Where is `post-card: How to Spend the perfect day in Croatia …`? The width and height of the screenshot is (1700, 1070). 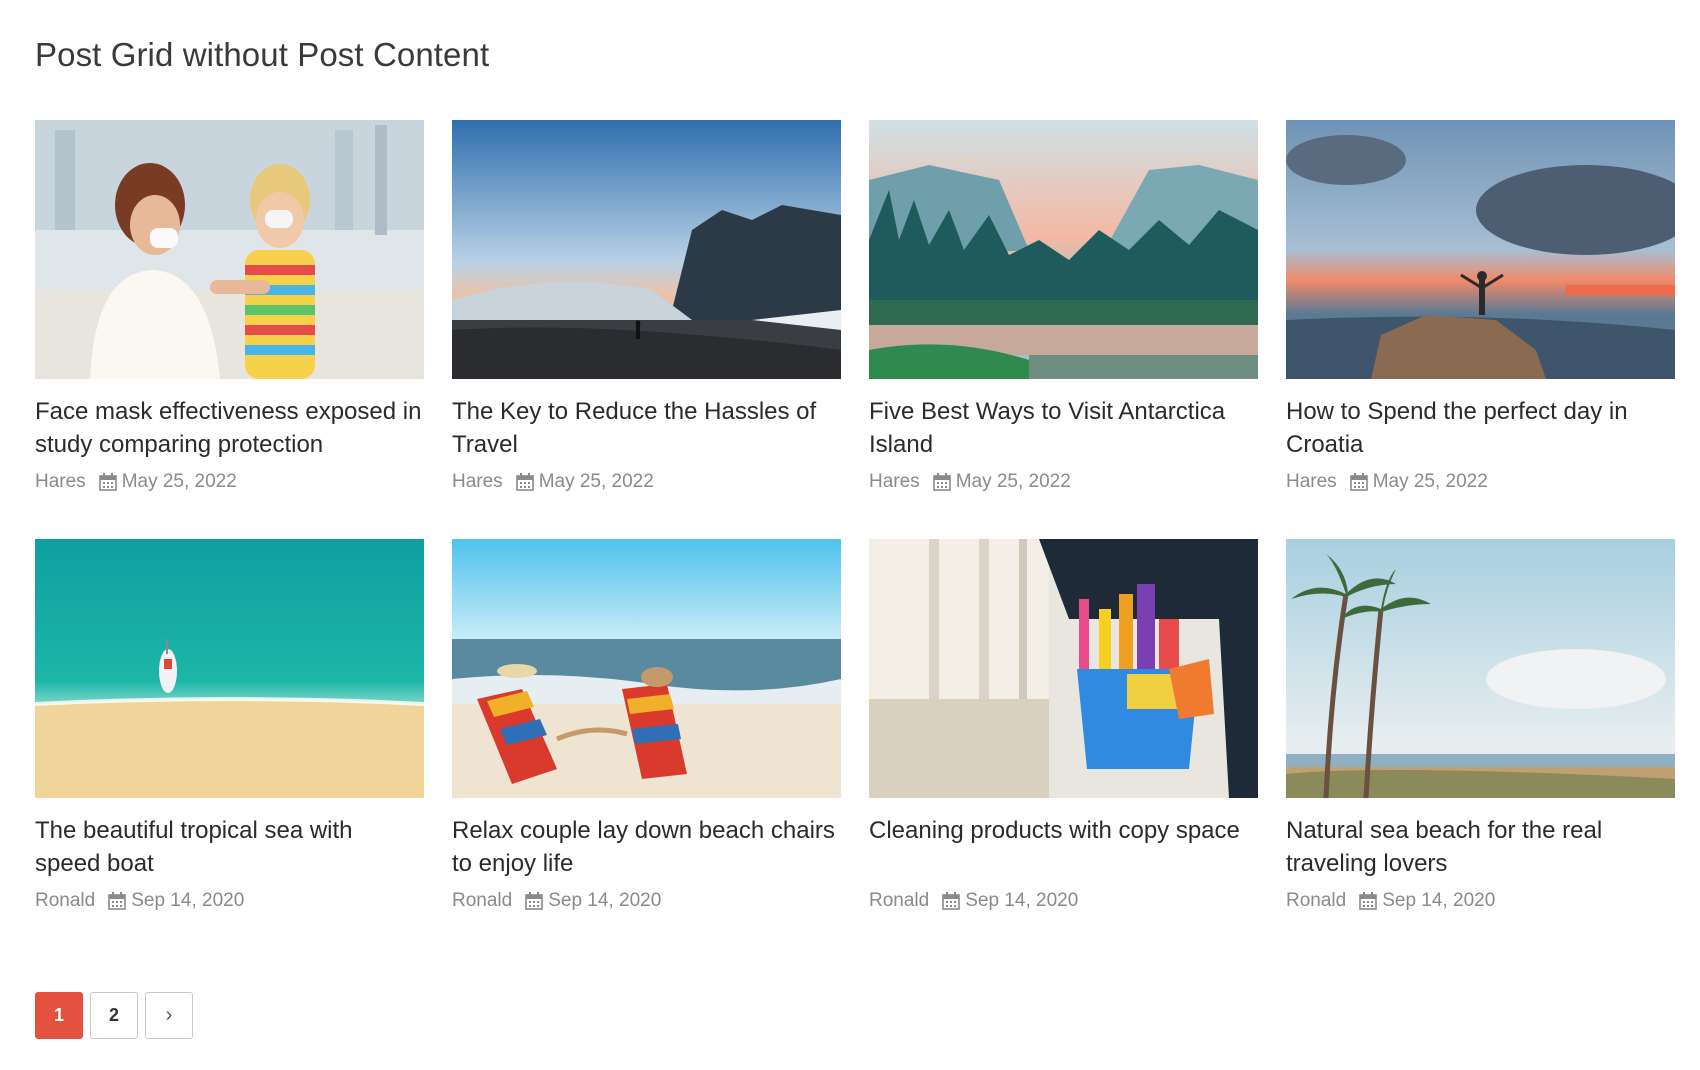
post-card: How to Spend the perfect day in Croatia … is located at coordinates (1480, 307).